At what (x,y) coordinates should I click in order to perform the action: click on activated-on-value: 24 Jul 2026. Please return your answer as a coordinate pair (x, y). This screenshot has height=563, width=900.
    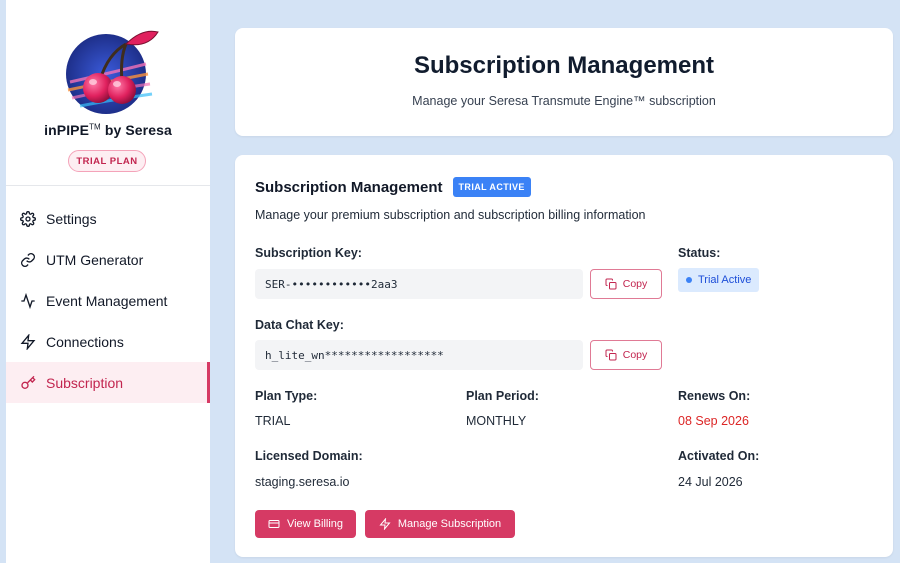
    Looking at the image, I should click on (710, 482).